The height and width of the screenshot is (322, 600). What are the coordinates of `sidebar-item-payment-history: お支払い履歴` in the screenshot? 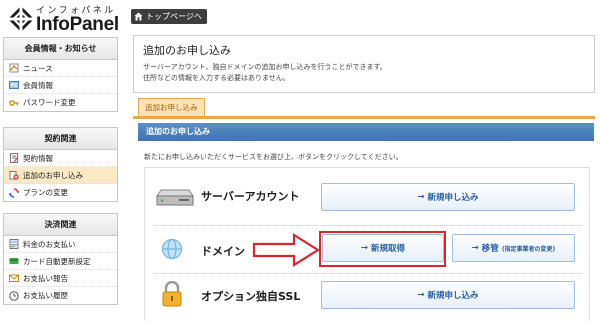 It's located at (60, 295).